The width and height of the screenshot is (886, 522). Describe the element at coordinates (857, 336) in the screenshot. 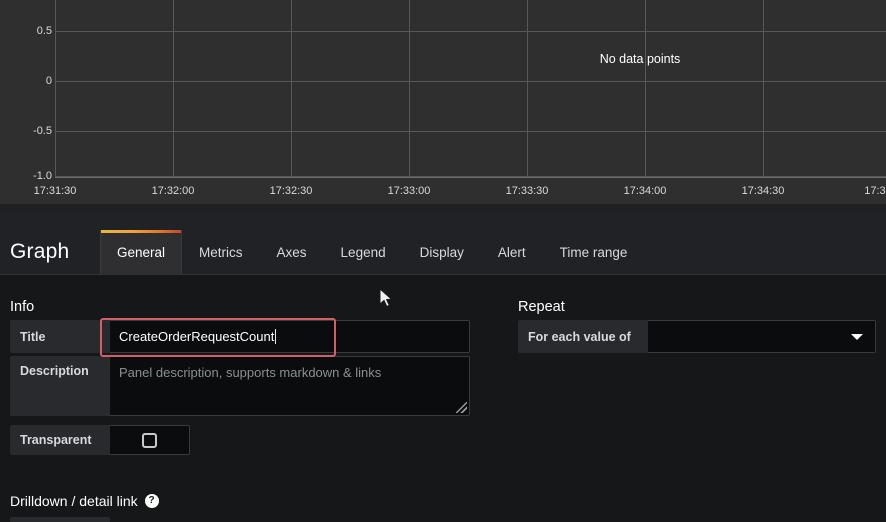

I see `chevron-down-icon` at that location.